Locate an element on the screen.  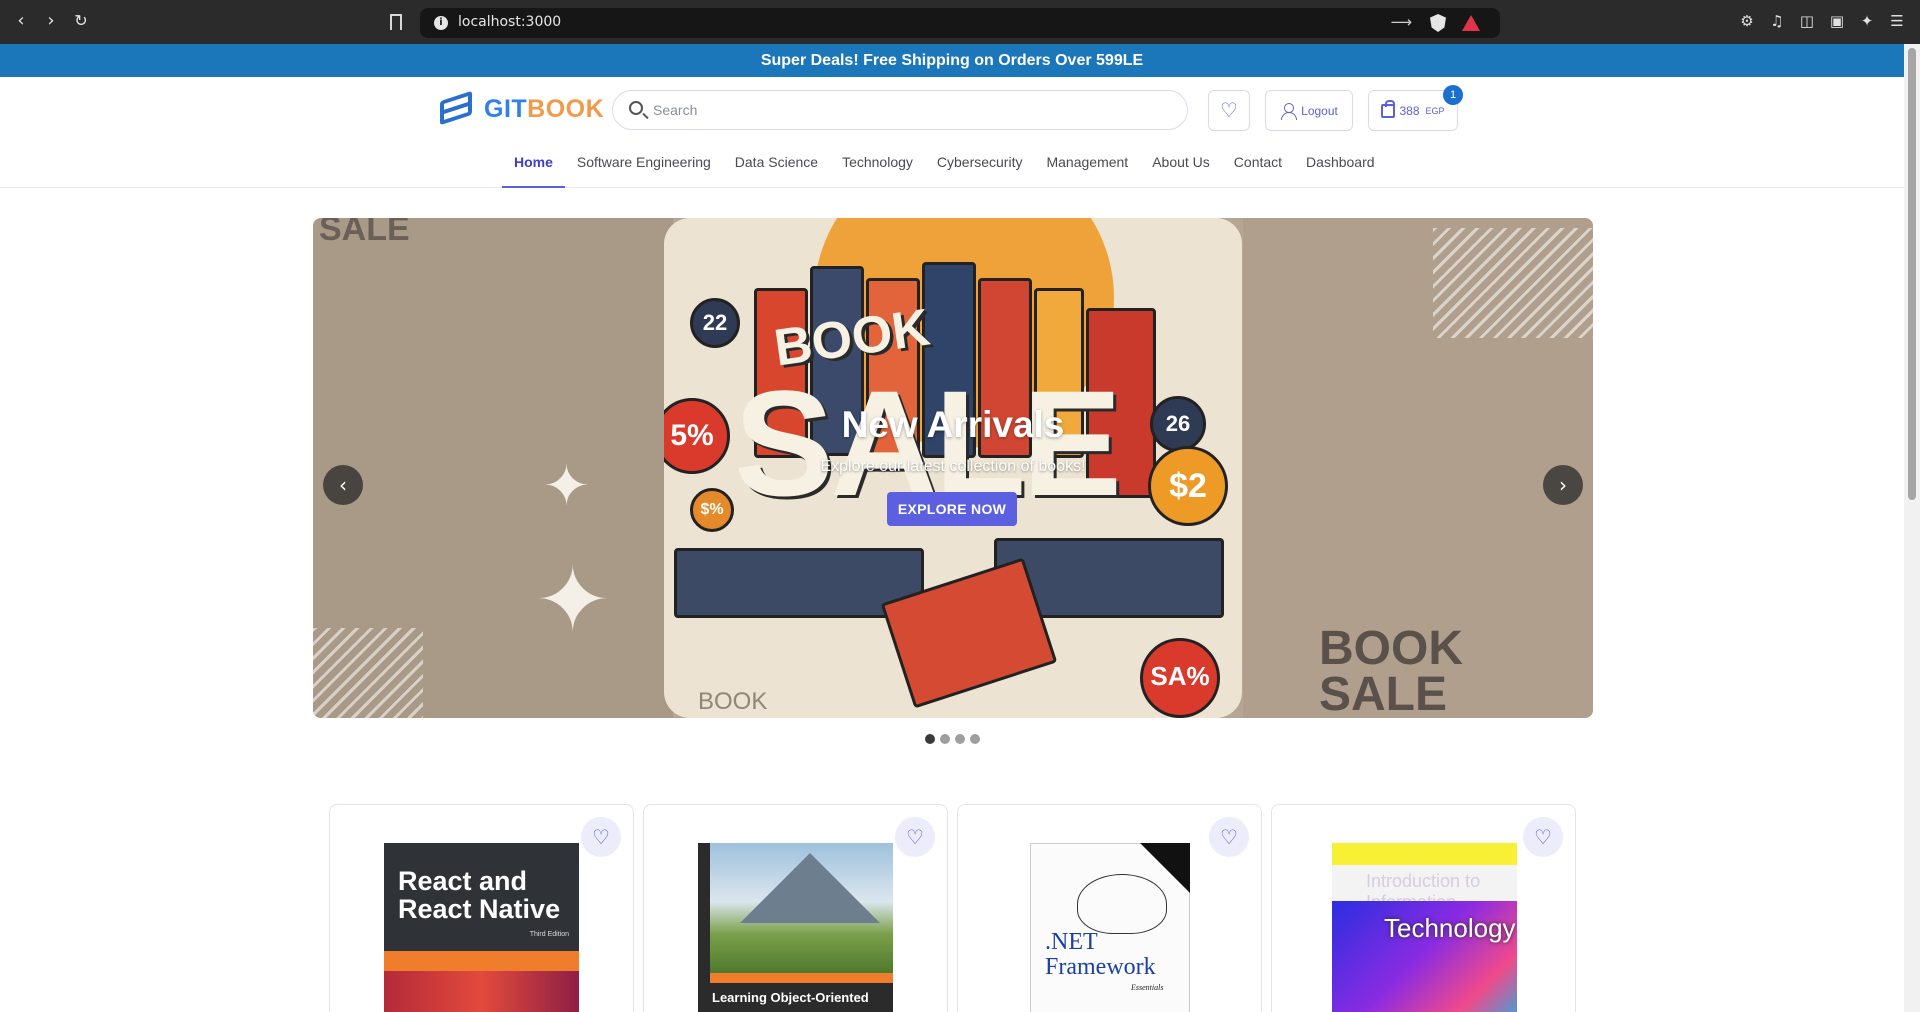
book-cover-image: Learning Object-Oriented is located at coordinates (795, 927).